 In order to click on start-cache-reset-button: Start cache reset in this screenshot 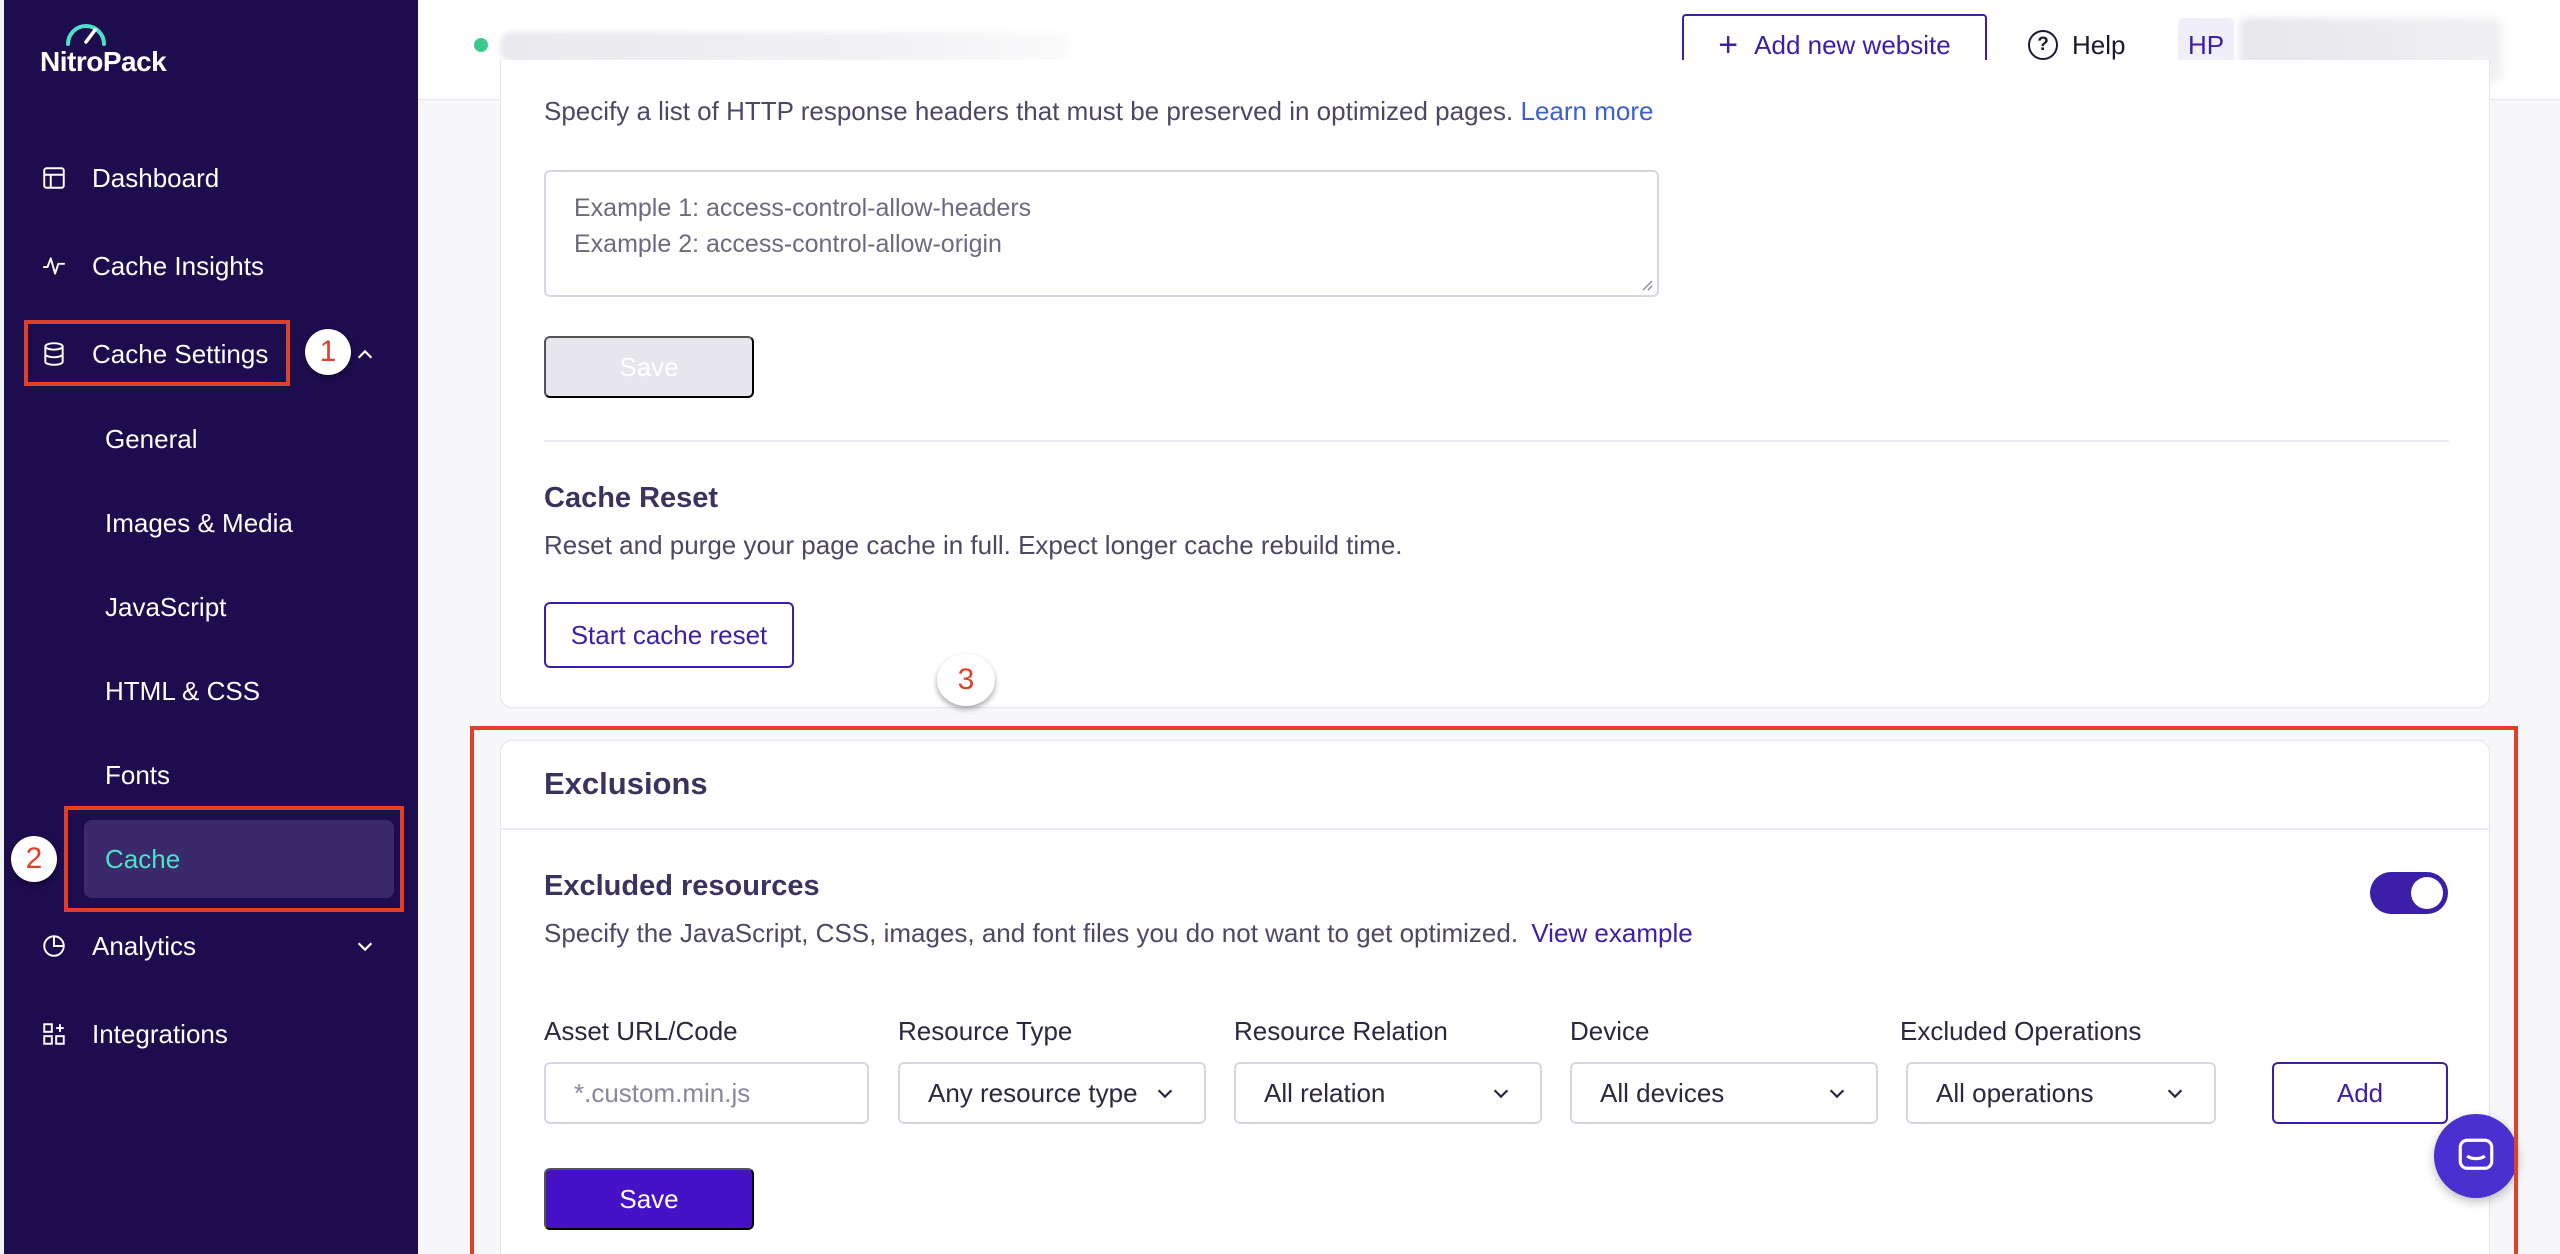, I will do `click(669, 635)`.